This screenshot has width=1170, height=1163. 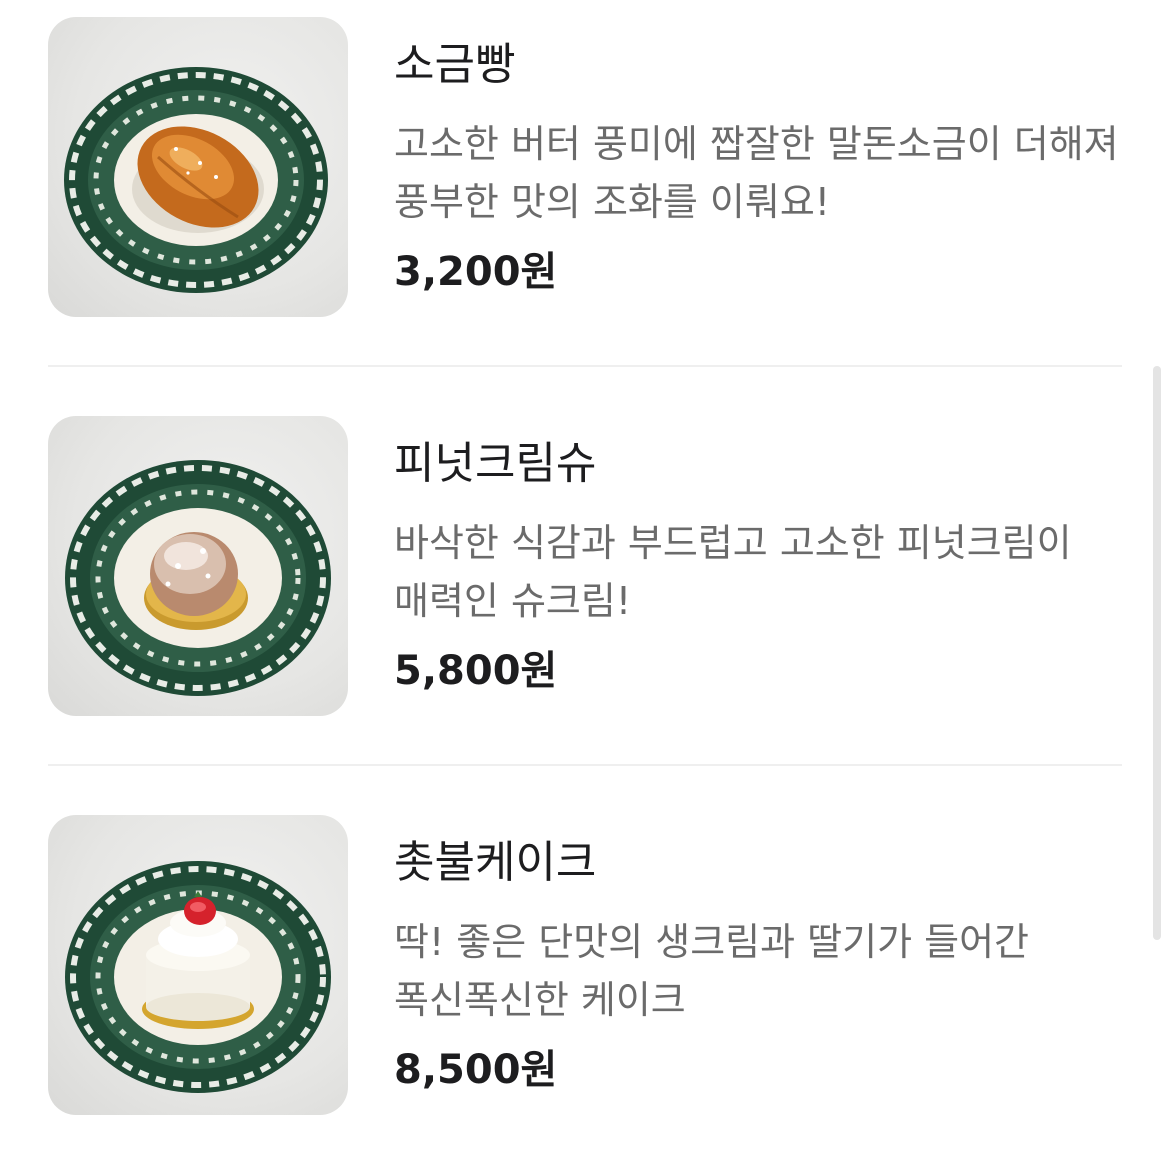 What do you see at coordinates (455, 64) in the screenshot?
I see `item-name: 소금빵` at bounding box center [455, 64].